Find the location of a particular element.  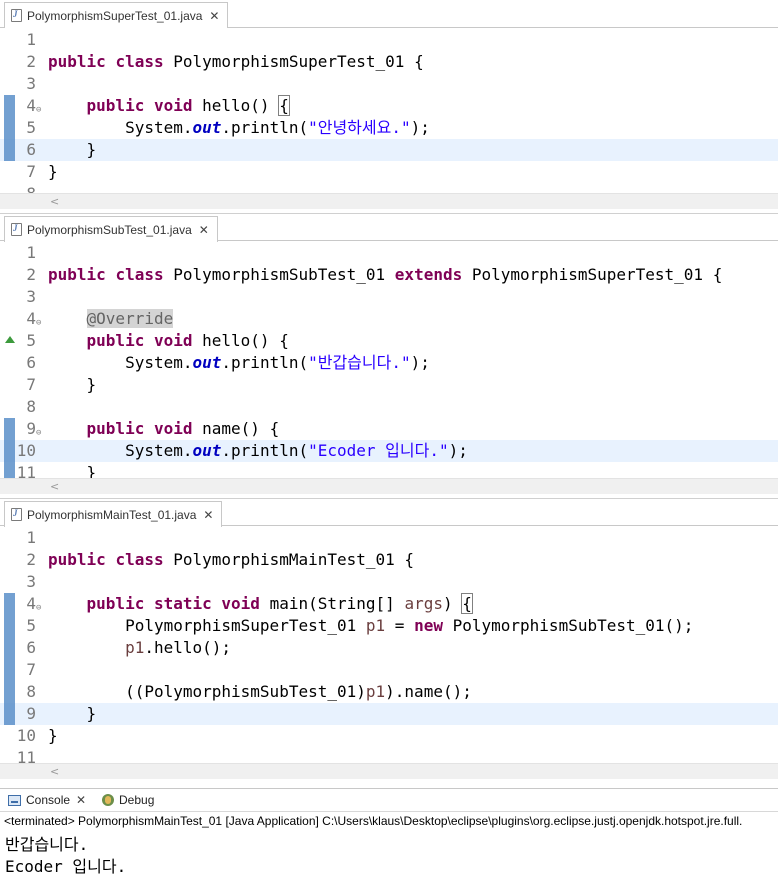

line-gutter: 3 is located at coordinates (23, 84).